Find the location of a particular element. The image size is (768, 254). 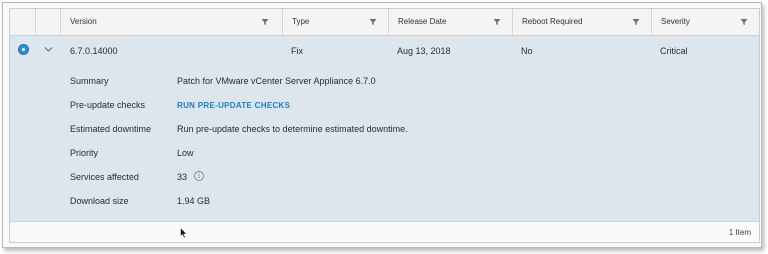

cell-version: 6.7.0.14000 is located at coordinates (94, 51).